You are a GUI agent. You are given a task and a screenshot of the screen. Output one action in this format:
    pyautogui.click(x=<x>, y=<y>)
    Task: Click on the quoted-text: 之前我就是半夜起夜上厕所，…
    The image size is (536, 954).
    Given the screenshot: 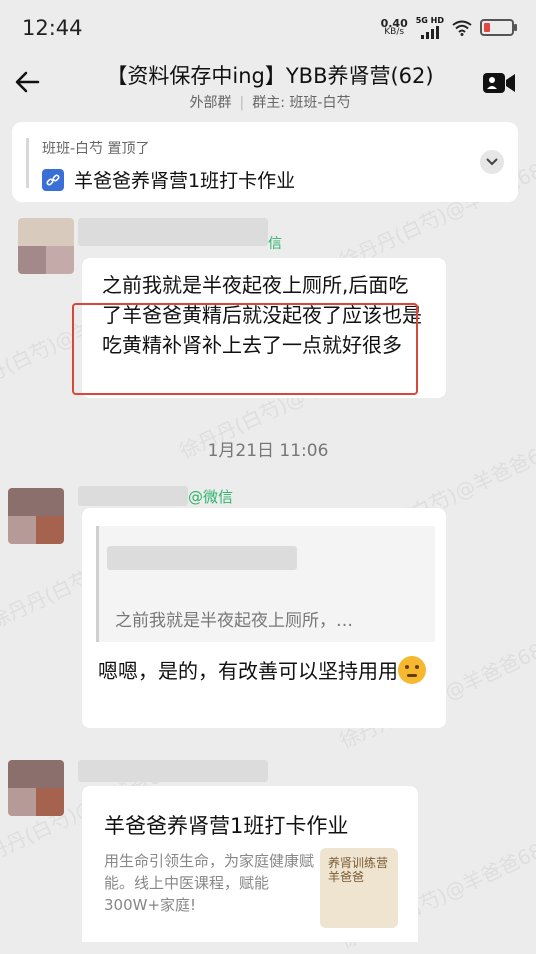 What is the action you would take?
    pyautogui.click(x=234, y=621)
    